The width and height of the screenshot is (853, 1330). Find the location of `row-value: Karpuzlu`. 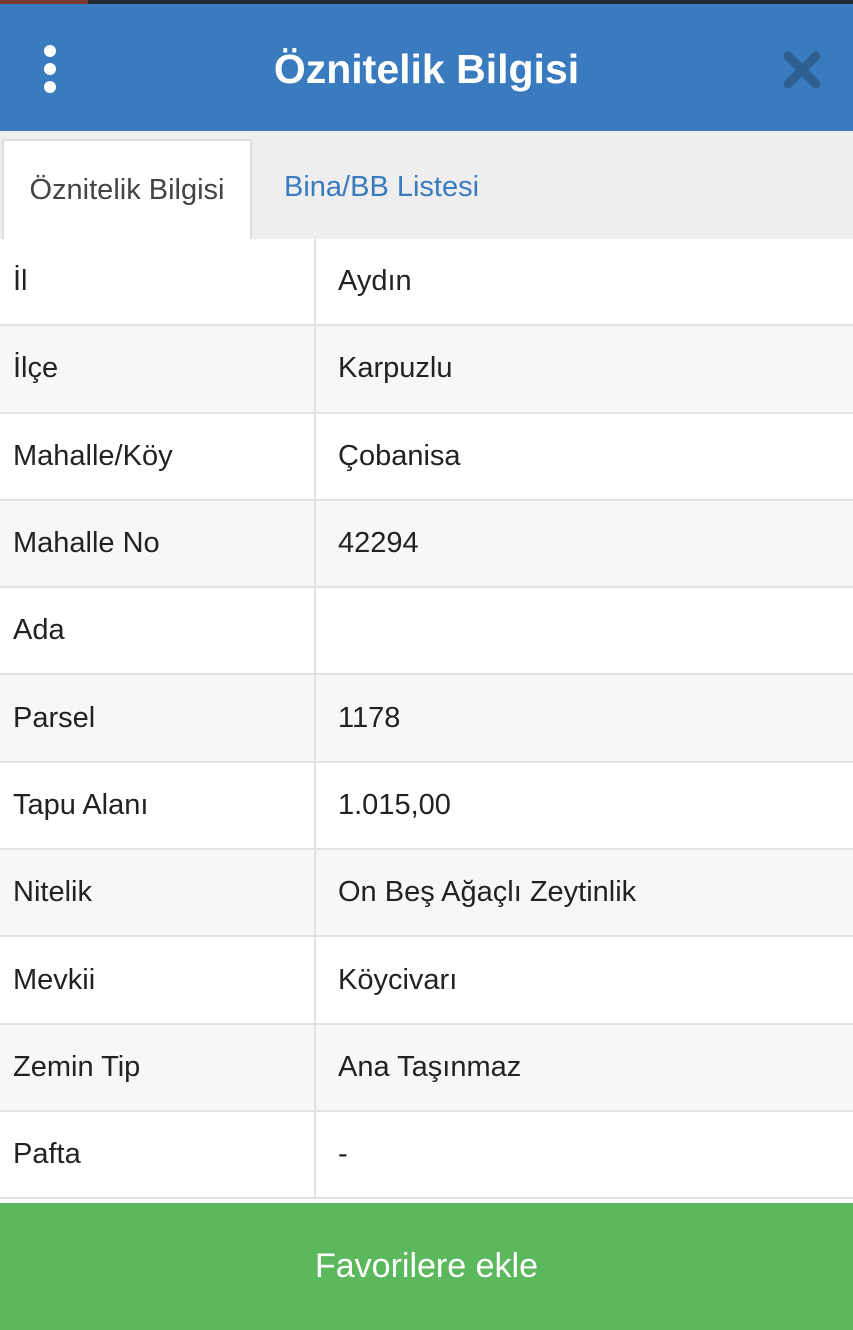

row-value: Karpuzlu is located at coordinates (395, 368).